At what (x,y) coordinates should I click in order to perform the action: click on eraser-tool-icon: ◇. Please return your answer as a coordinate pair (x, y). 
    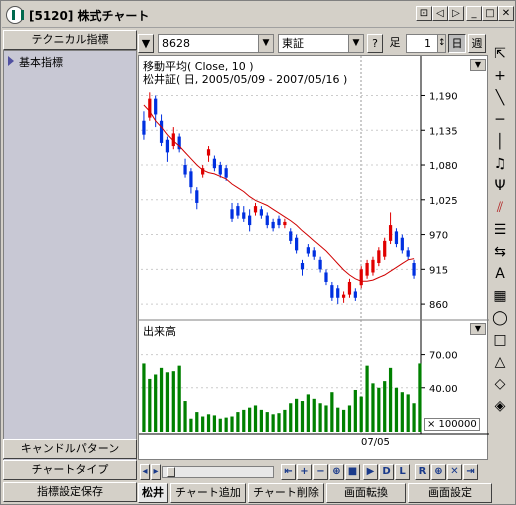
    Looking at the image, I should click on (500, 384).